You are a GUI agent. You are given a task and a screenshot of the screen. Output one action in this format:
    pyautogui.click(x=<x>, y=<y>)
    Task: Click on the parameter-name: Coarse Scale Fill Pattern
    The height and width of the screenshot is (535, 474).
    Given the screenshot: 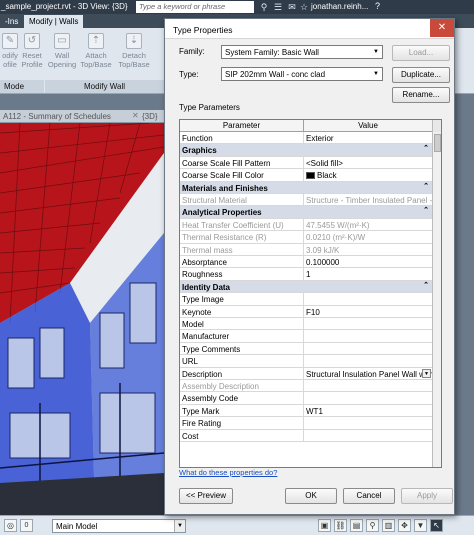 What is the action you would take?
    pyautogui.click(x=226, y=163)
    